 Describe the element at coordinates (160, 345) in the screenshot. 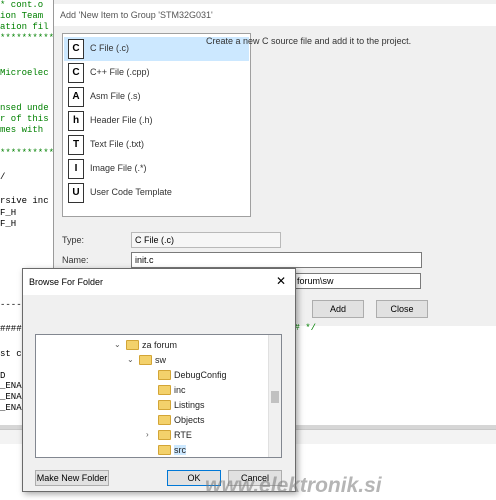

I see `folder-label: za forum` at that location.